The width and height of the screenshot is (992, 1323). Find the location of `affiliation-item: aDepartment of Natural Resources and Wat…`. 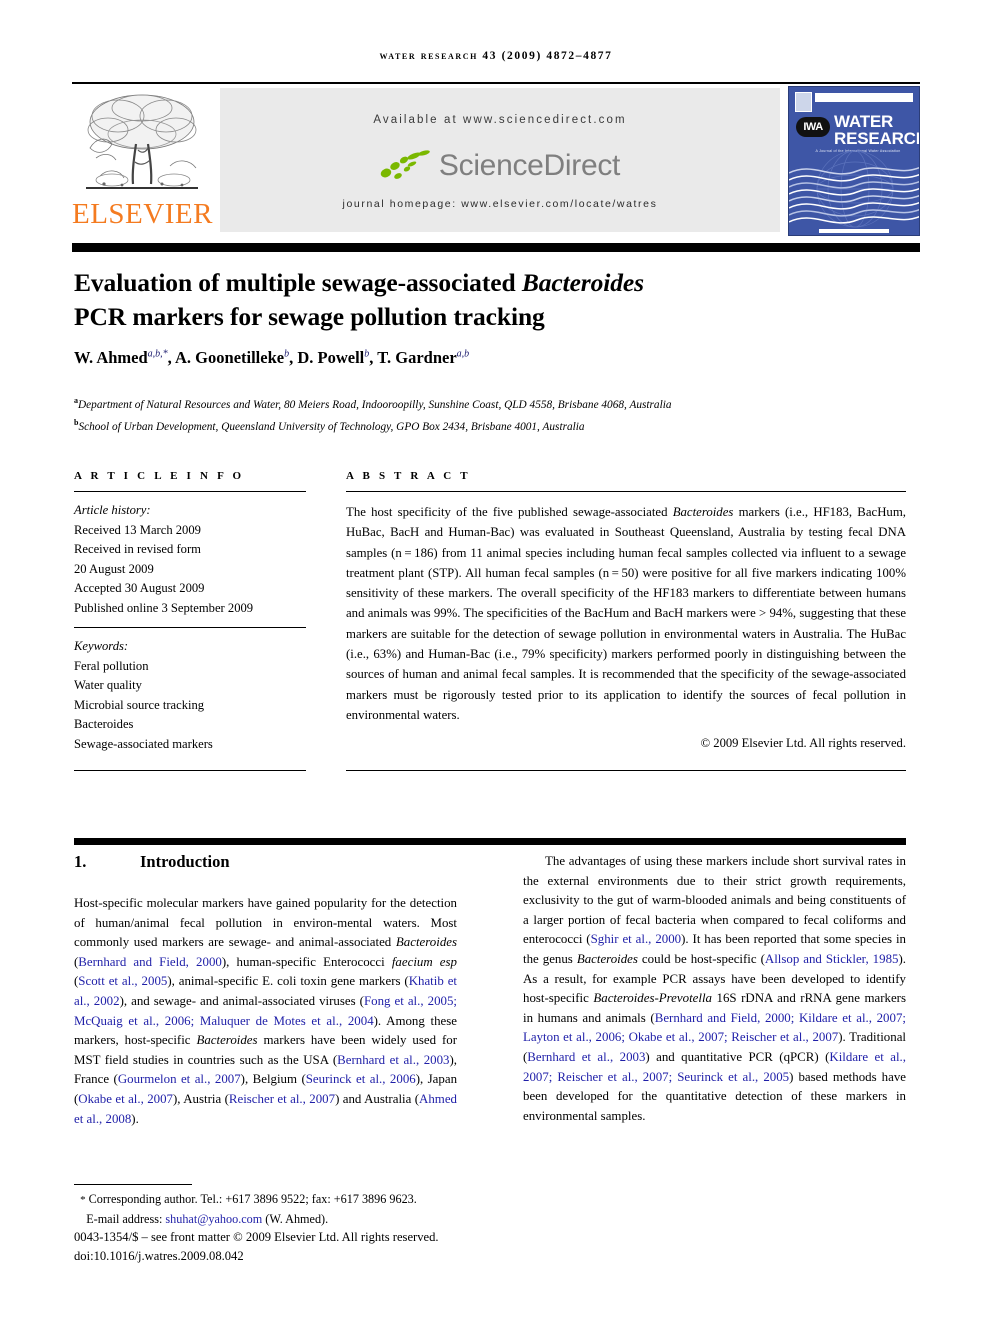

affiliation-item: aDepartment of Natural Resources and Wat… is located at coordinates (489, 403).